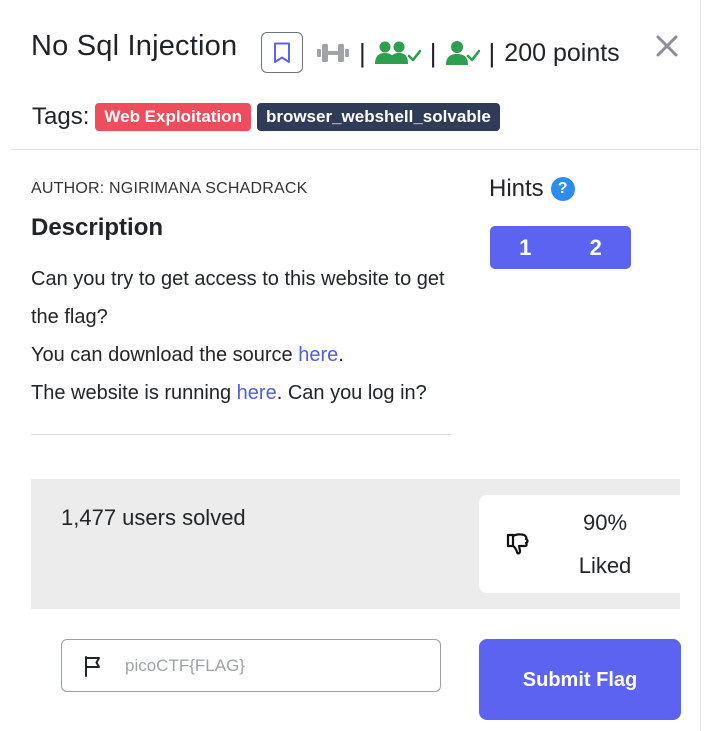 The width and height of the screenshot is (705, 731). I want to click on hints-heading: Hints ?, so click(532, 189).